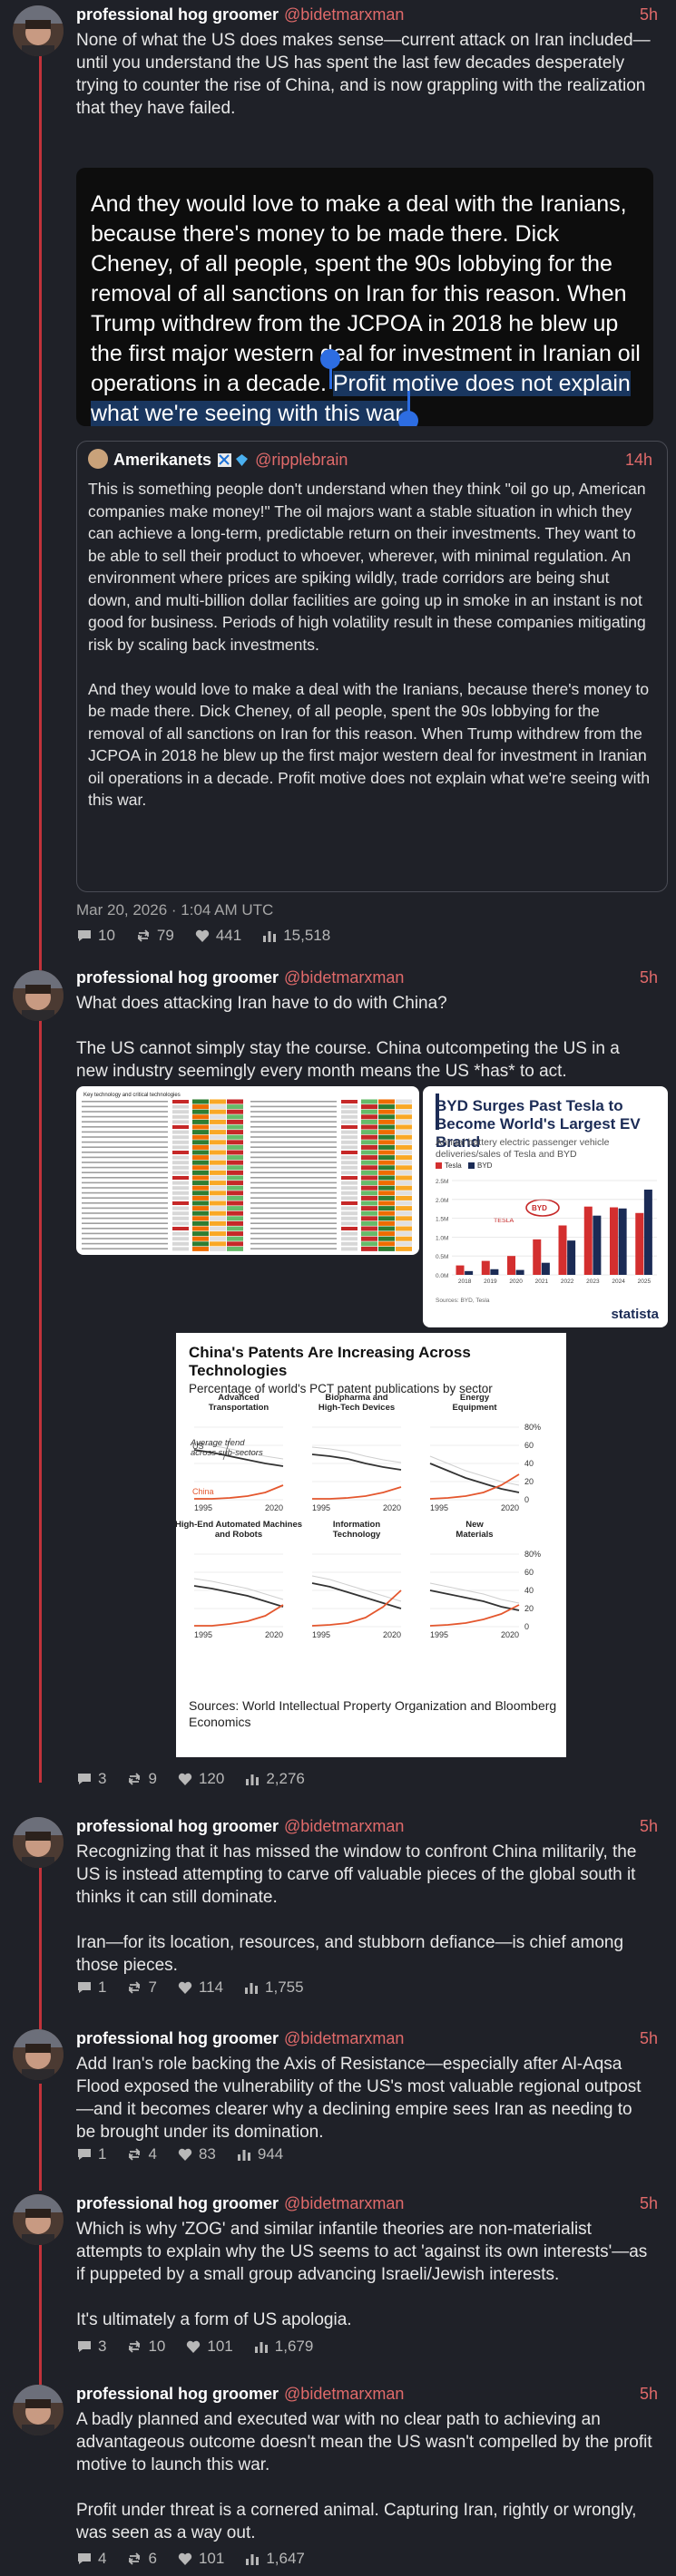 The height and width of the screenshot is (2576, 676). What do you see at coordinates (141, 1988) in the screenshot?
I see `repost-count: 7` at bounding box center [141, 1988].